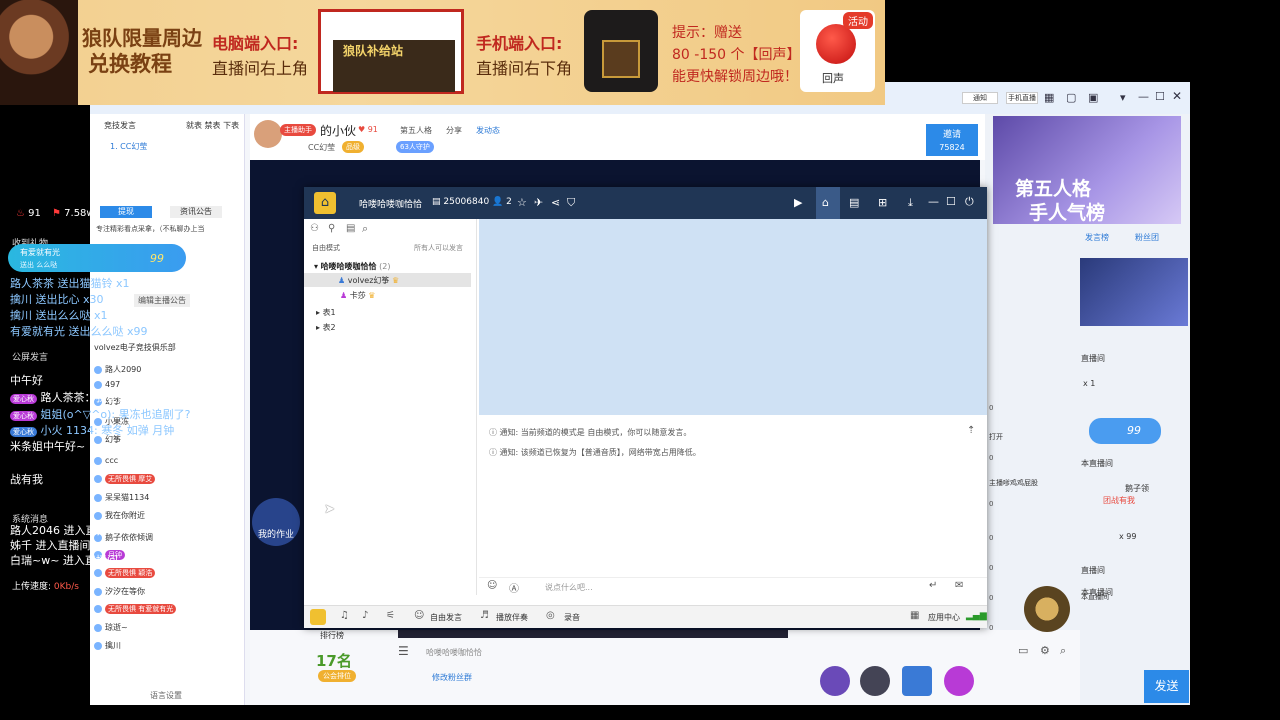 The image size is (1280, 720). What do you see at coordinates (572, 617) in the screenshot?
I see `record-button: 录音` at bounding box center [572, 617].